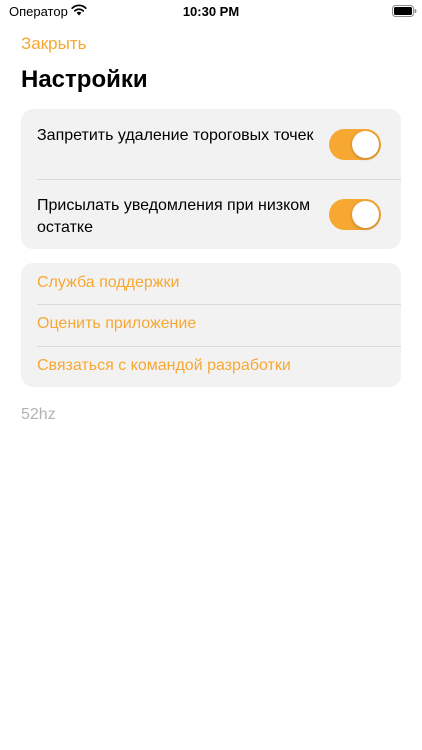 The image size is (422, 750). What do you see at coordinates (404, 11) in the screenshot?
I see `battery-icon` at bounding box center [404, 11].